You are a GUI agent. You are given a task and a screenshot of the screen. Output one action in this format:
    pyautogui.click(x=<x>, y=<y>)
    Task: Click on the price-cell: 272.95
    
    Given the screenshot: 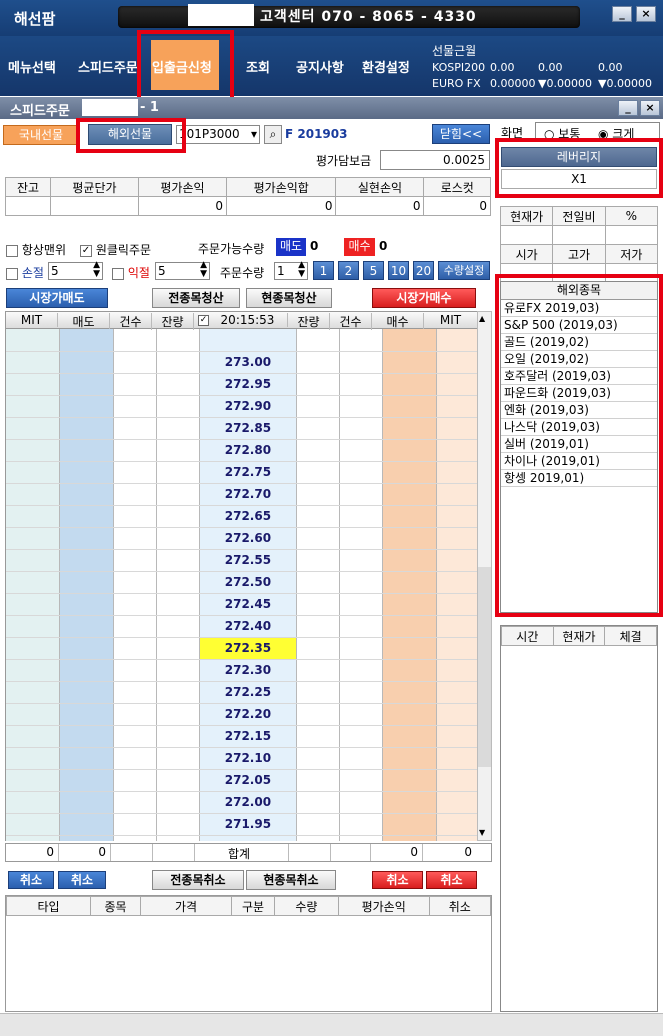 What is the action you would take?
    pyautogui.click(x=248, y=384)
    